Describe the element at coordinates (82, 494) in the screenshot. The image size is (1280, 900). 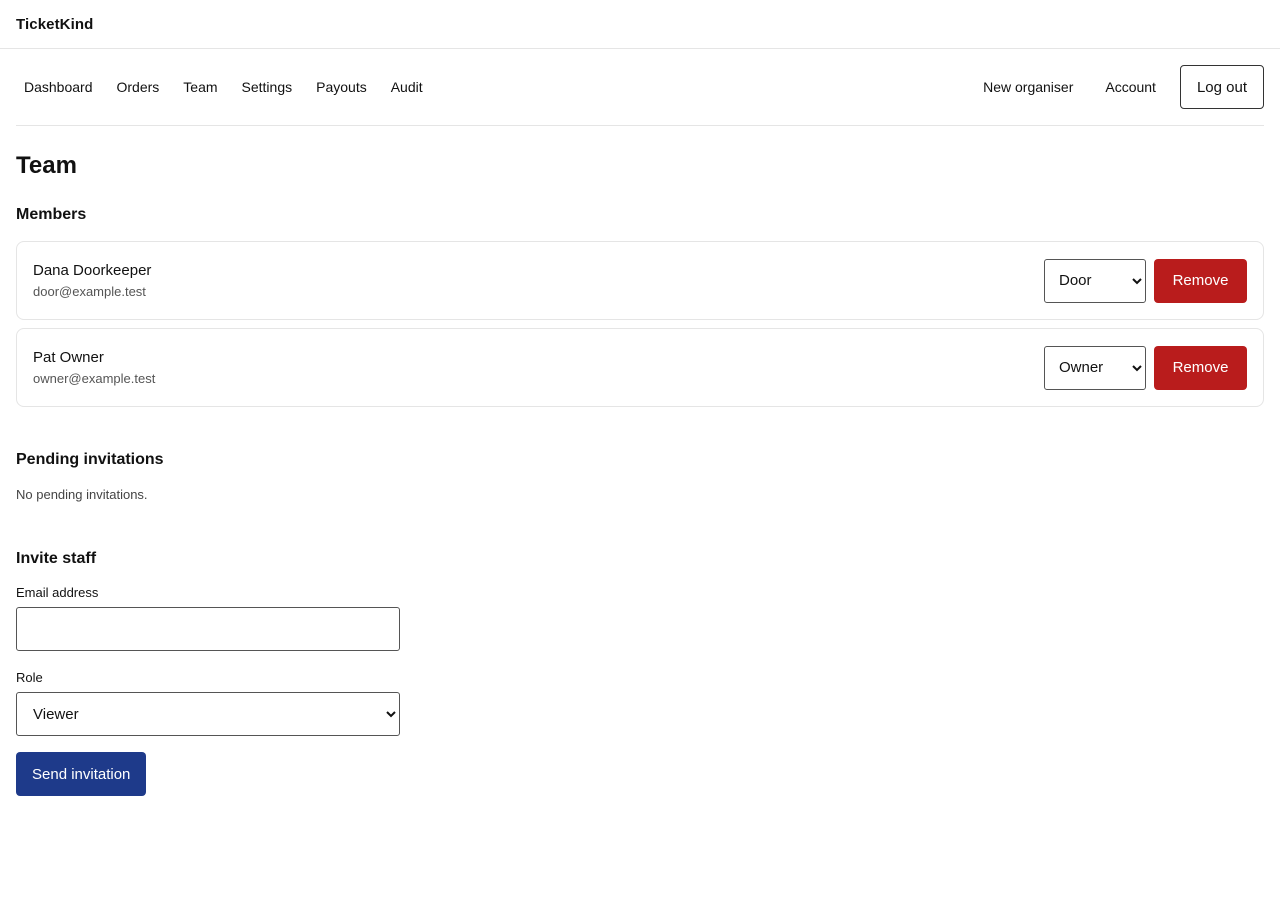
I see `pending-empty-message: No pending invitations.` at that location.